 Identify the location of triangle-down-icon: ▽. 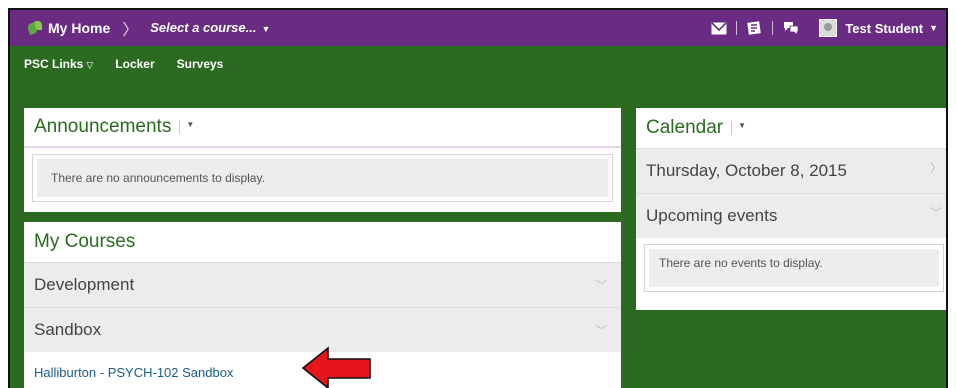
(90, 65).